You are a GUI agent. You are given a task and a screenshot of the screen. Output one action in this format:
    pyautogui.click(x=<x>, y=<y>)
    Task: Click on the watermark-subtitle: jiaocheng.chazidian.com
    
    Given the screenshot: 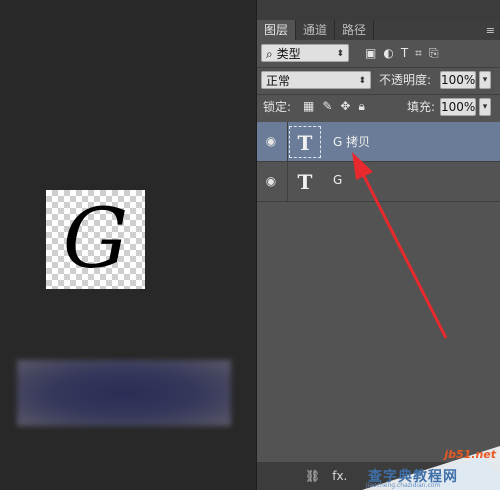 What is the action you would take?
    pyautogui.click(x=403, y=485)
    